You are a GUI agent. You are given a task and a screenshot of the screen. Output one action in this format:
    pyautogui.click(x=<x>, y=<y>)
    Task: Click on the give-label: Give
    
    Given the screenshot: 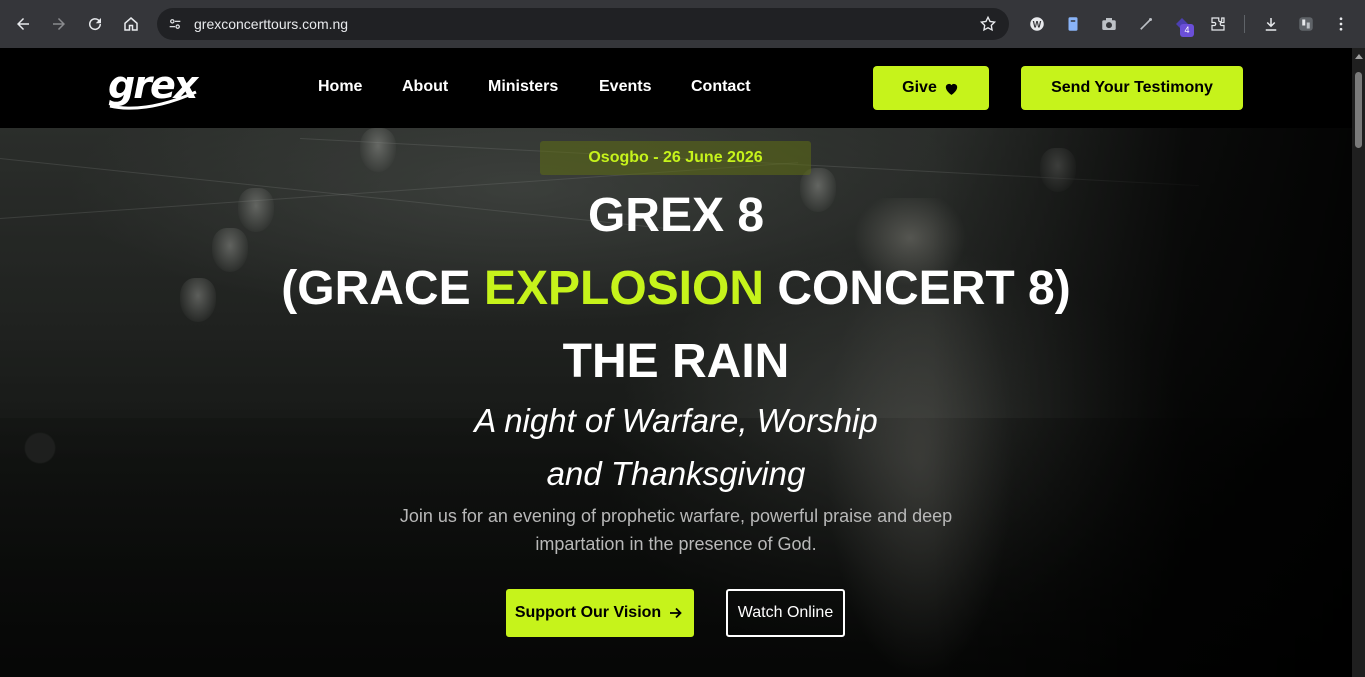 What is the action you would take?
    pyautogui.click(x=919, y=87)
    